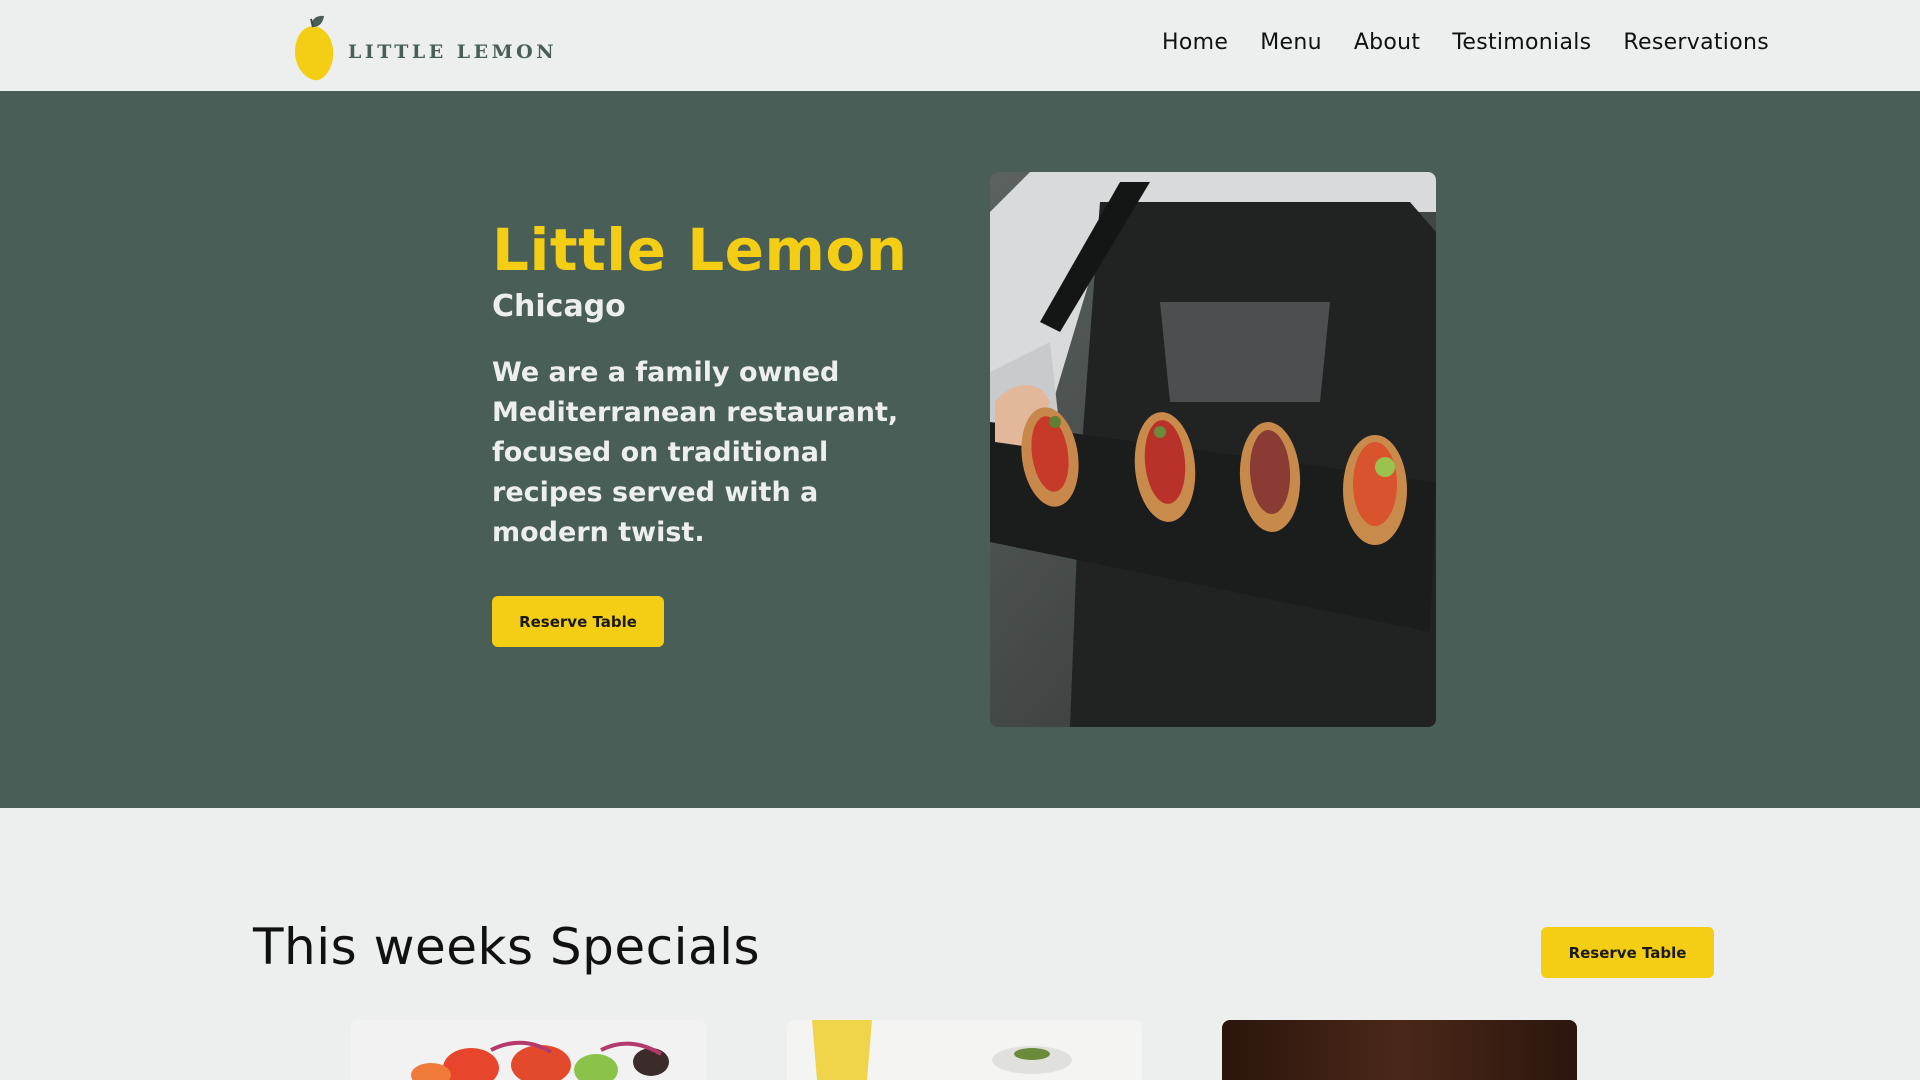 The width and height of the screenshot is (1920, 1080). I want to click on specials-title: This weeks Specials, so click(507, 947).